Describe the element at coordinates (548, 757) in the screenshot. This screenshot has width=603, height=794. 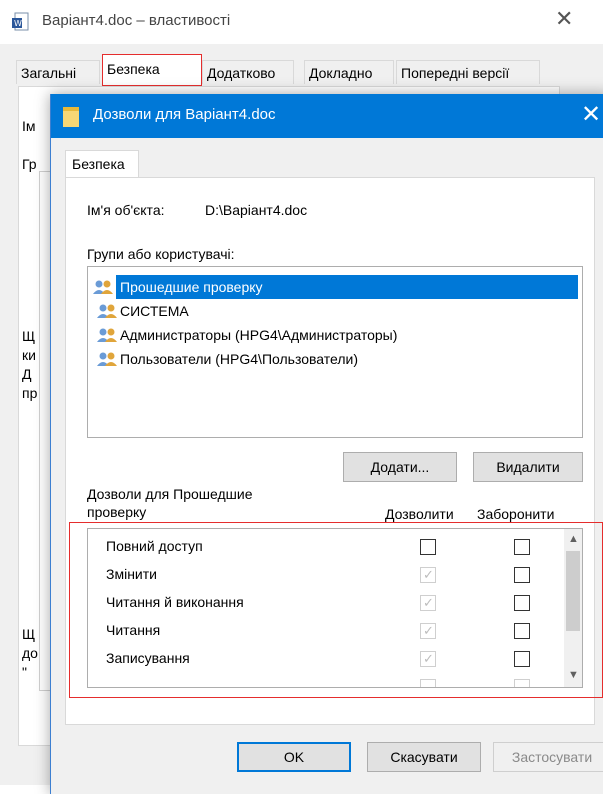
I see `apply-button: Застосувати` at that location.